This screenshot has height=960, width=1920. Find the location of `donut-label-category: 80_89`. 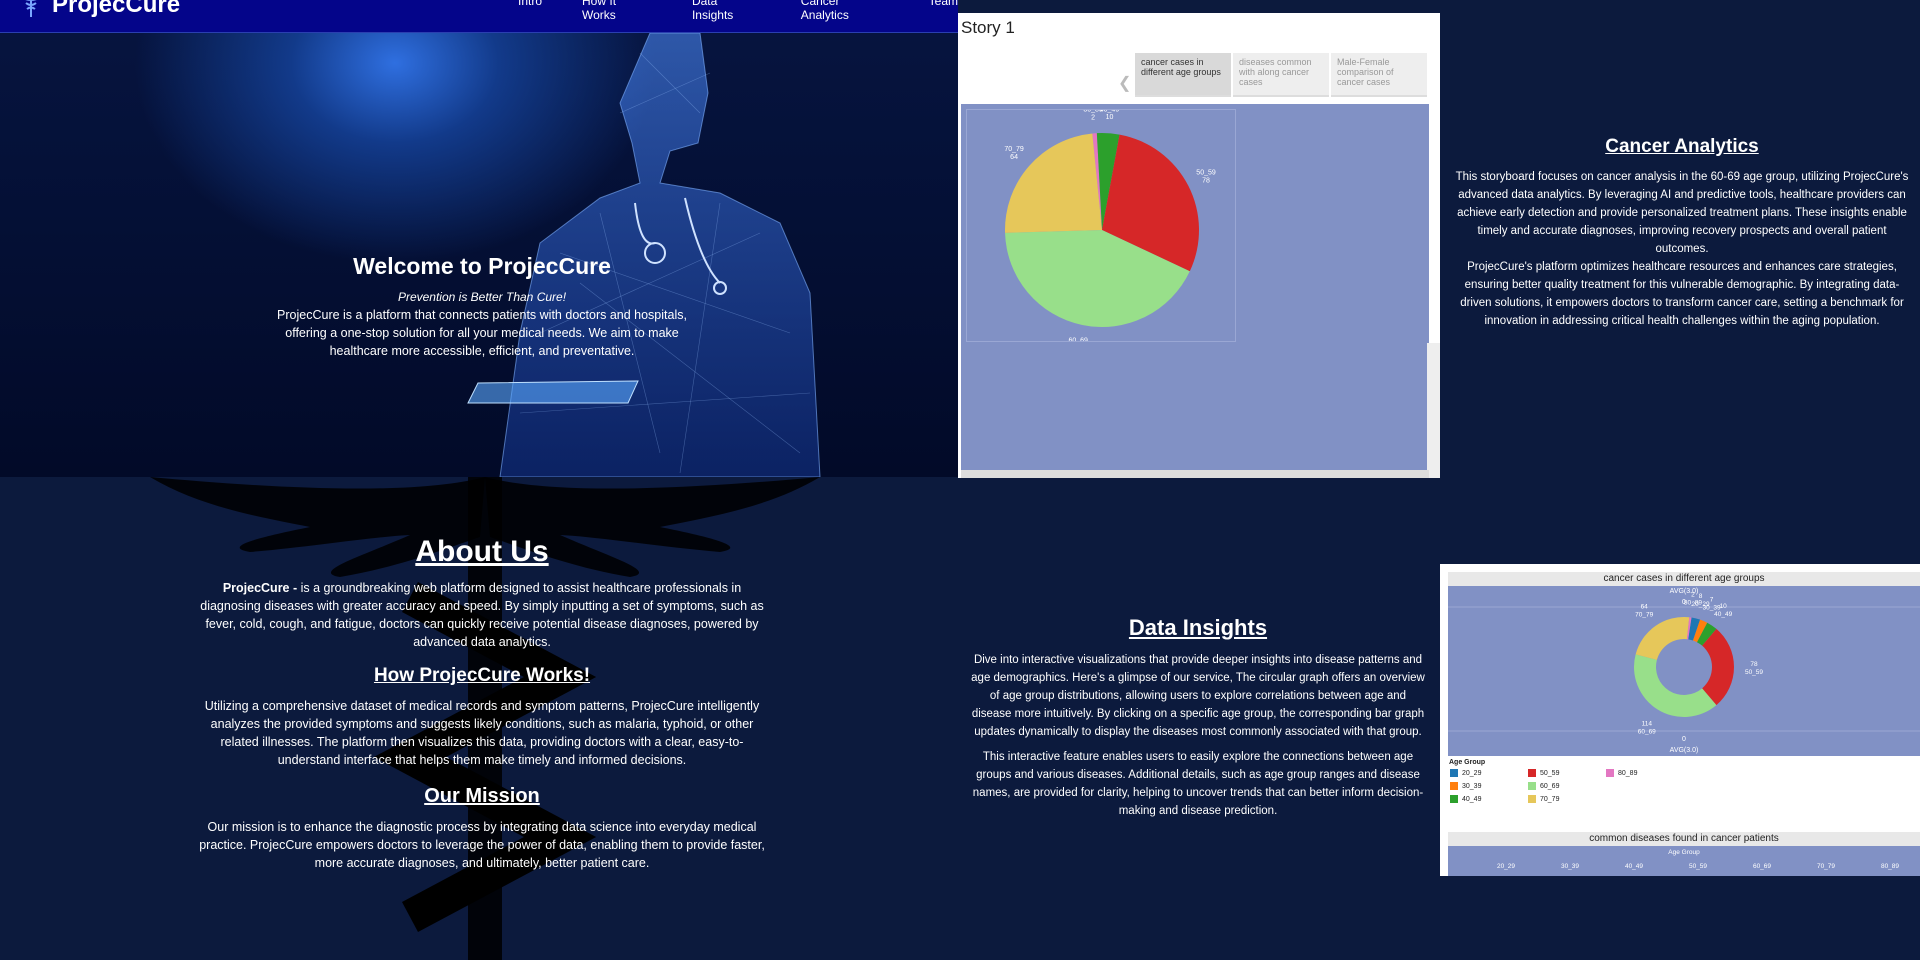

donut-label-category: 80_89 is located at coordinates (1693, 603).